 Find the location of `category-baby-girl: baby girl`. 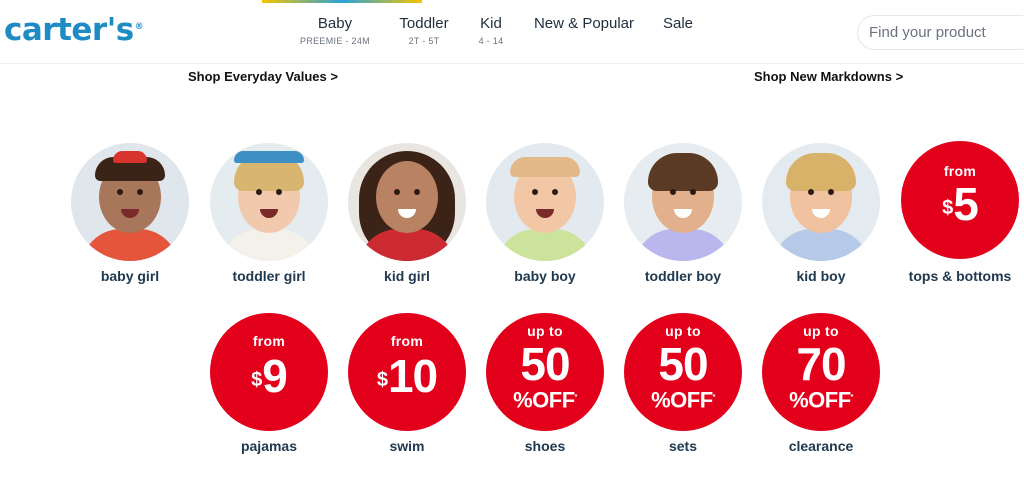

category-baby-girl: baby girl is located at coordinates (130, 213).